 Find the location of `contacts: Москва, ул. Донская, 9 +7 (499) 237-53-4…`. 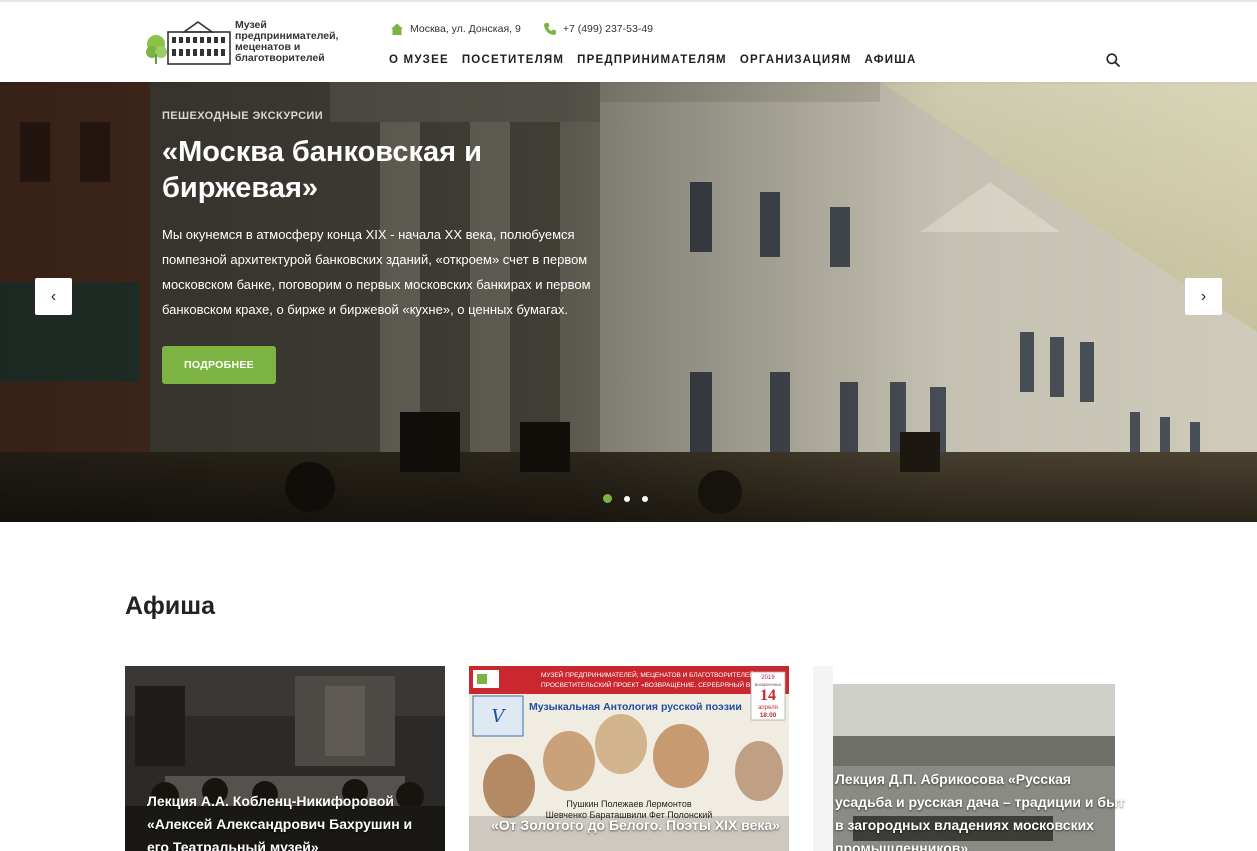

contacts: Москва, ул. Донская, 9 +7 (499) 237-53-4… is located at coordinates (521, 29).